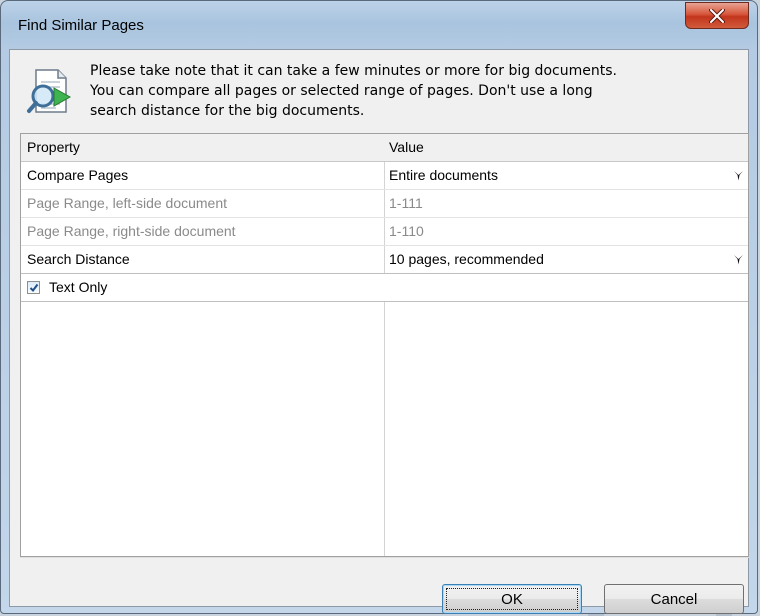 The height and width of the screenshot is (616, 760). I want to click on column-header-value: Value, so click(406, 147).